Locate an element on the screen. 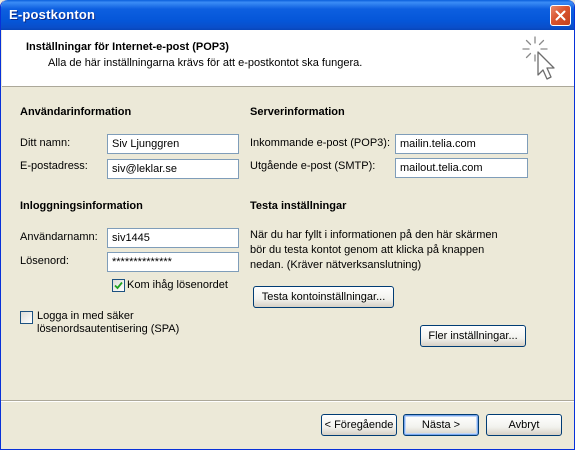 The image size is (575, 450). incoming-server-label: Inkommande e-post (POP3): is located at coordinates (320, 143).